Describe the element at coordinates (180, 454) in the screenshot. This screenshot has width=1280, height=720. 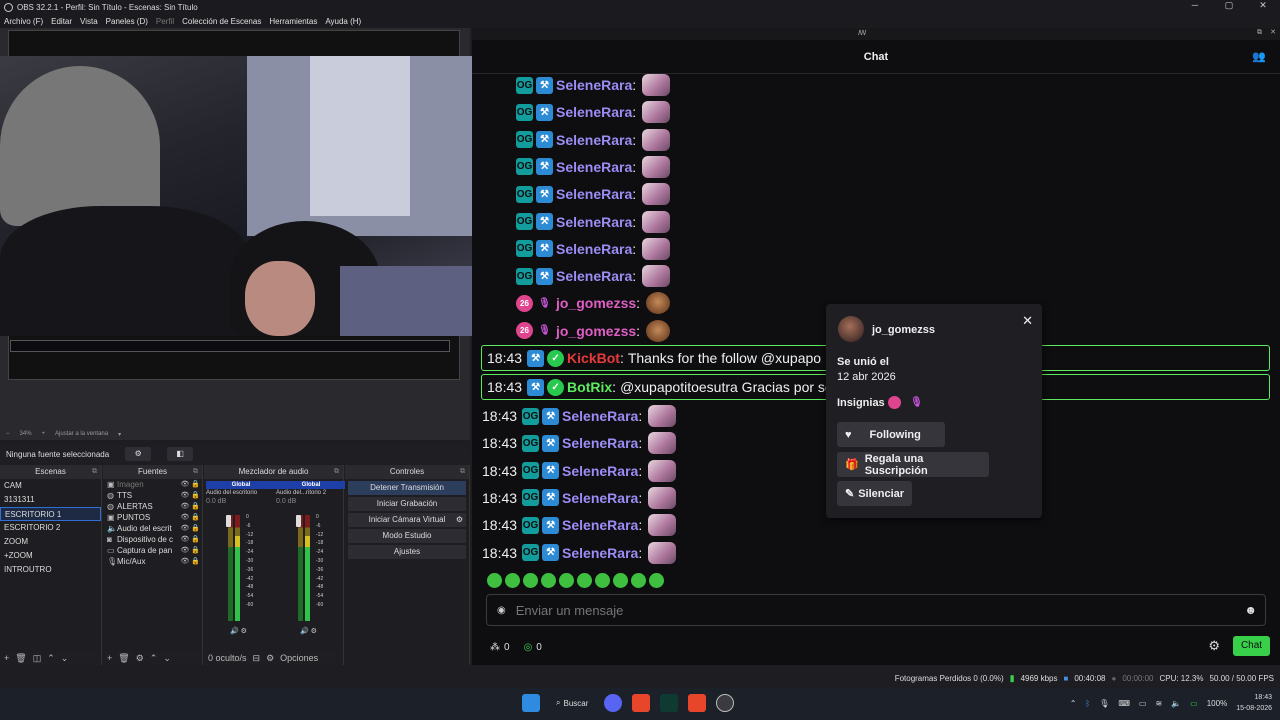
I see `filters-icon: ◧` at that location.